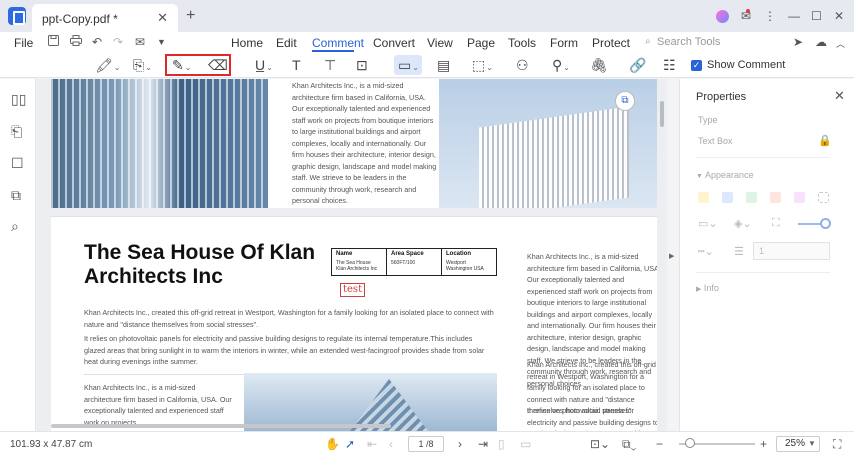 The image size is (854, 456). I want to click on opacity-icon: ⛶, so click(776, 223).